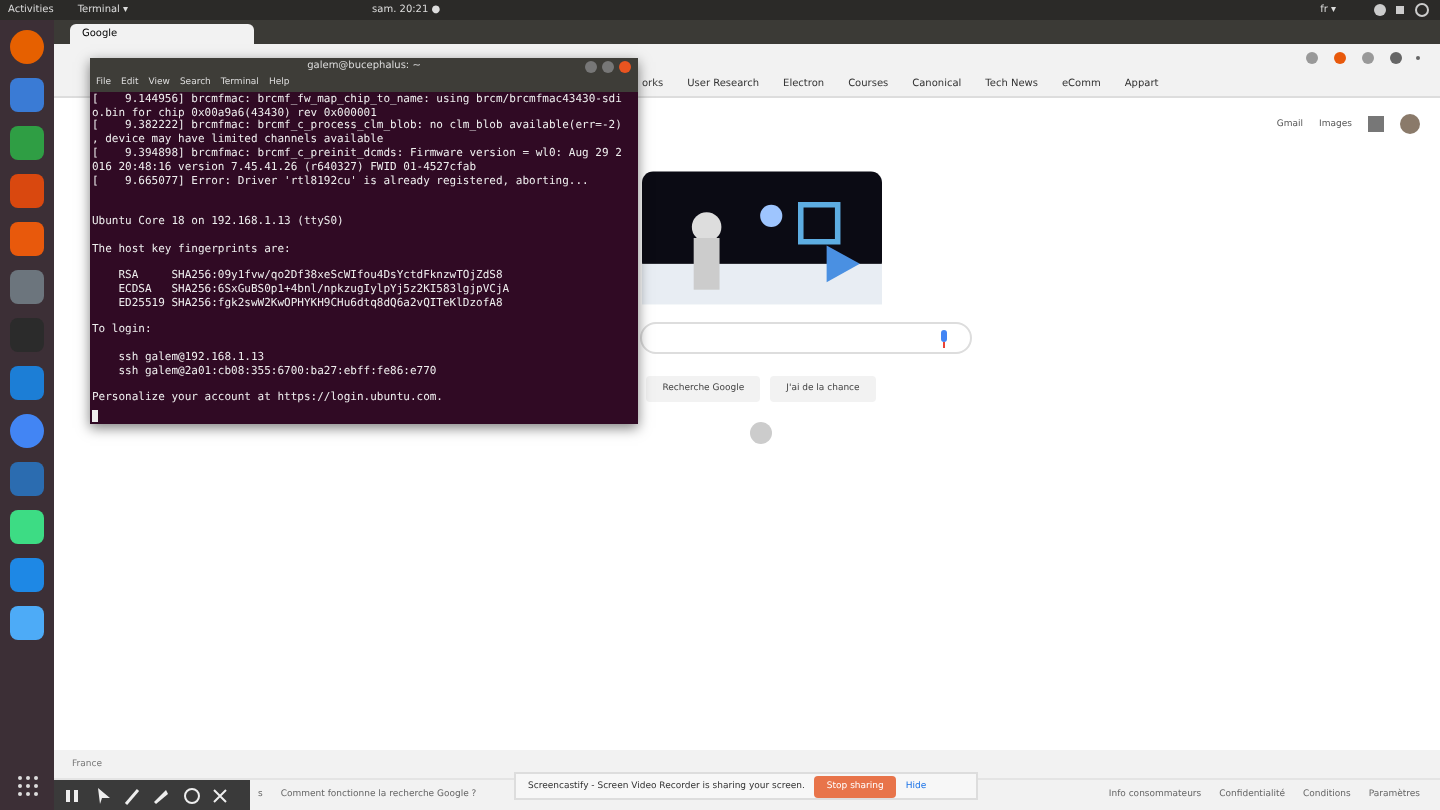 The height and width of the screenshot is (810, 1440). What do you see at coordinates (806, 338) in the screenshot?
I see `search-field` at bounding box center [806, 338].